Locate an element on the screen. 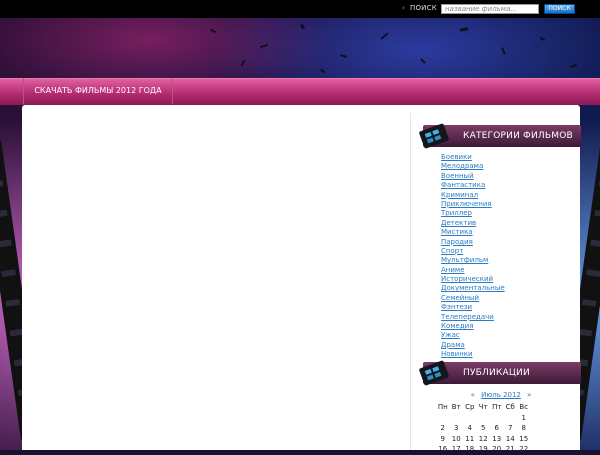  weekday-label: Ср is located at coordinates (470, 407).